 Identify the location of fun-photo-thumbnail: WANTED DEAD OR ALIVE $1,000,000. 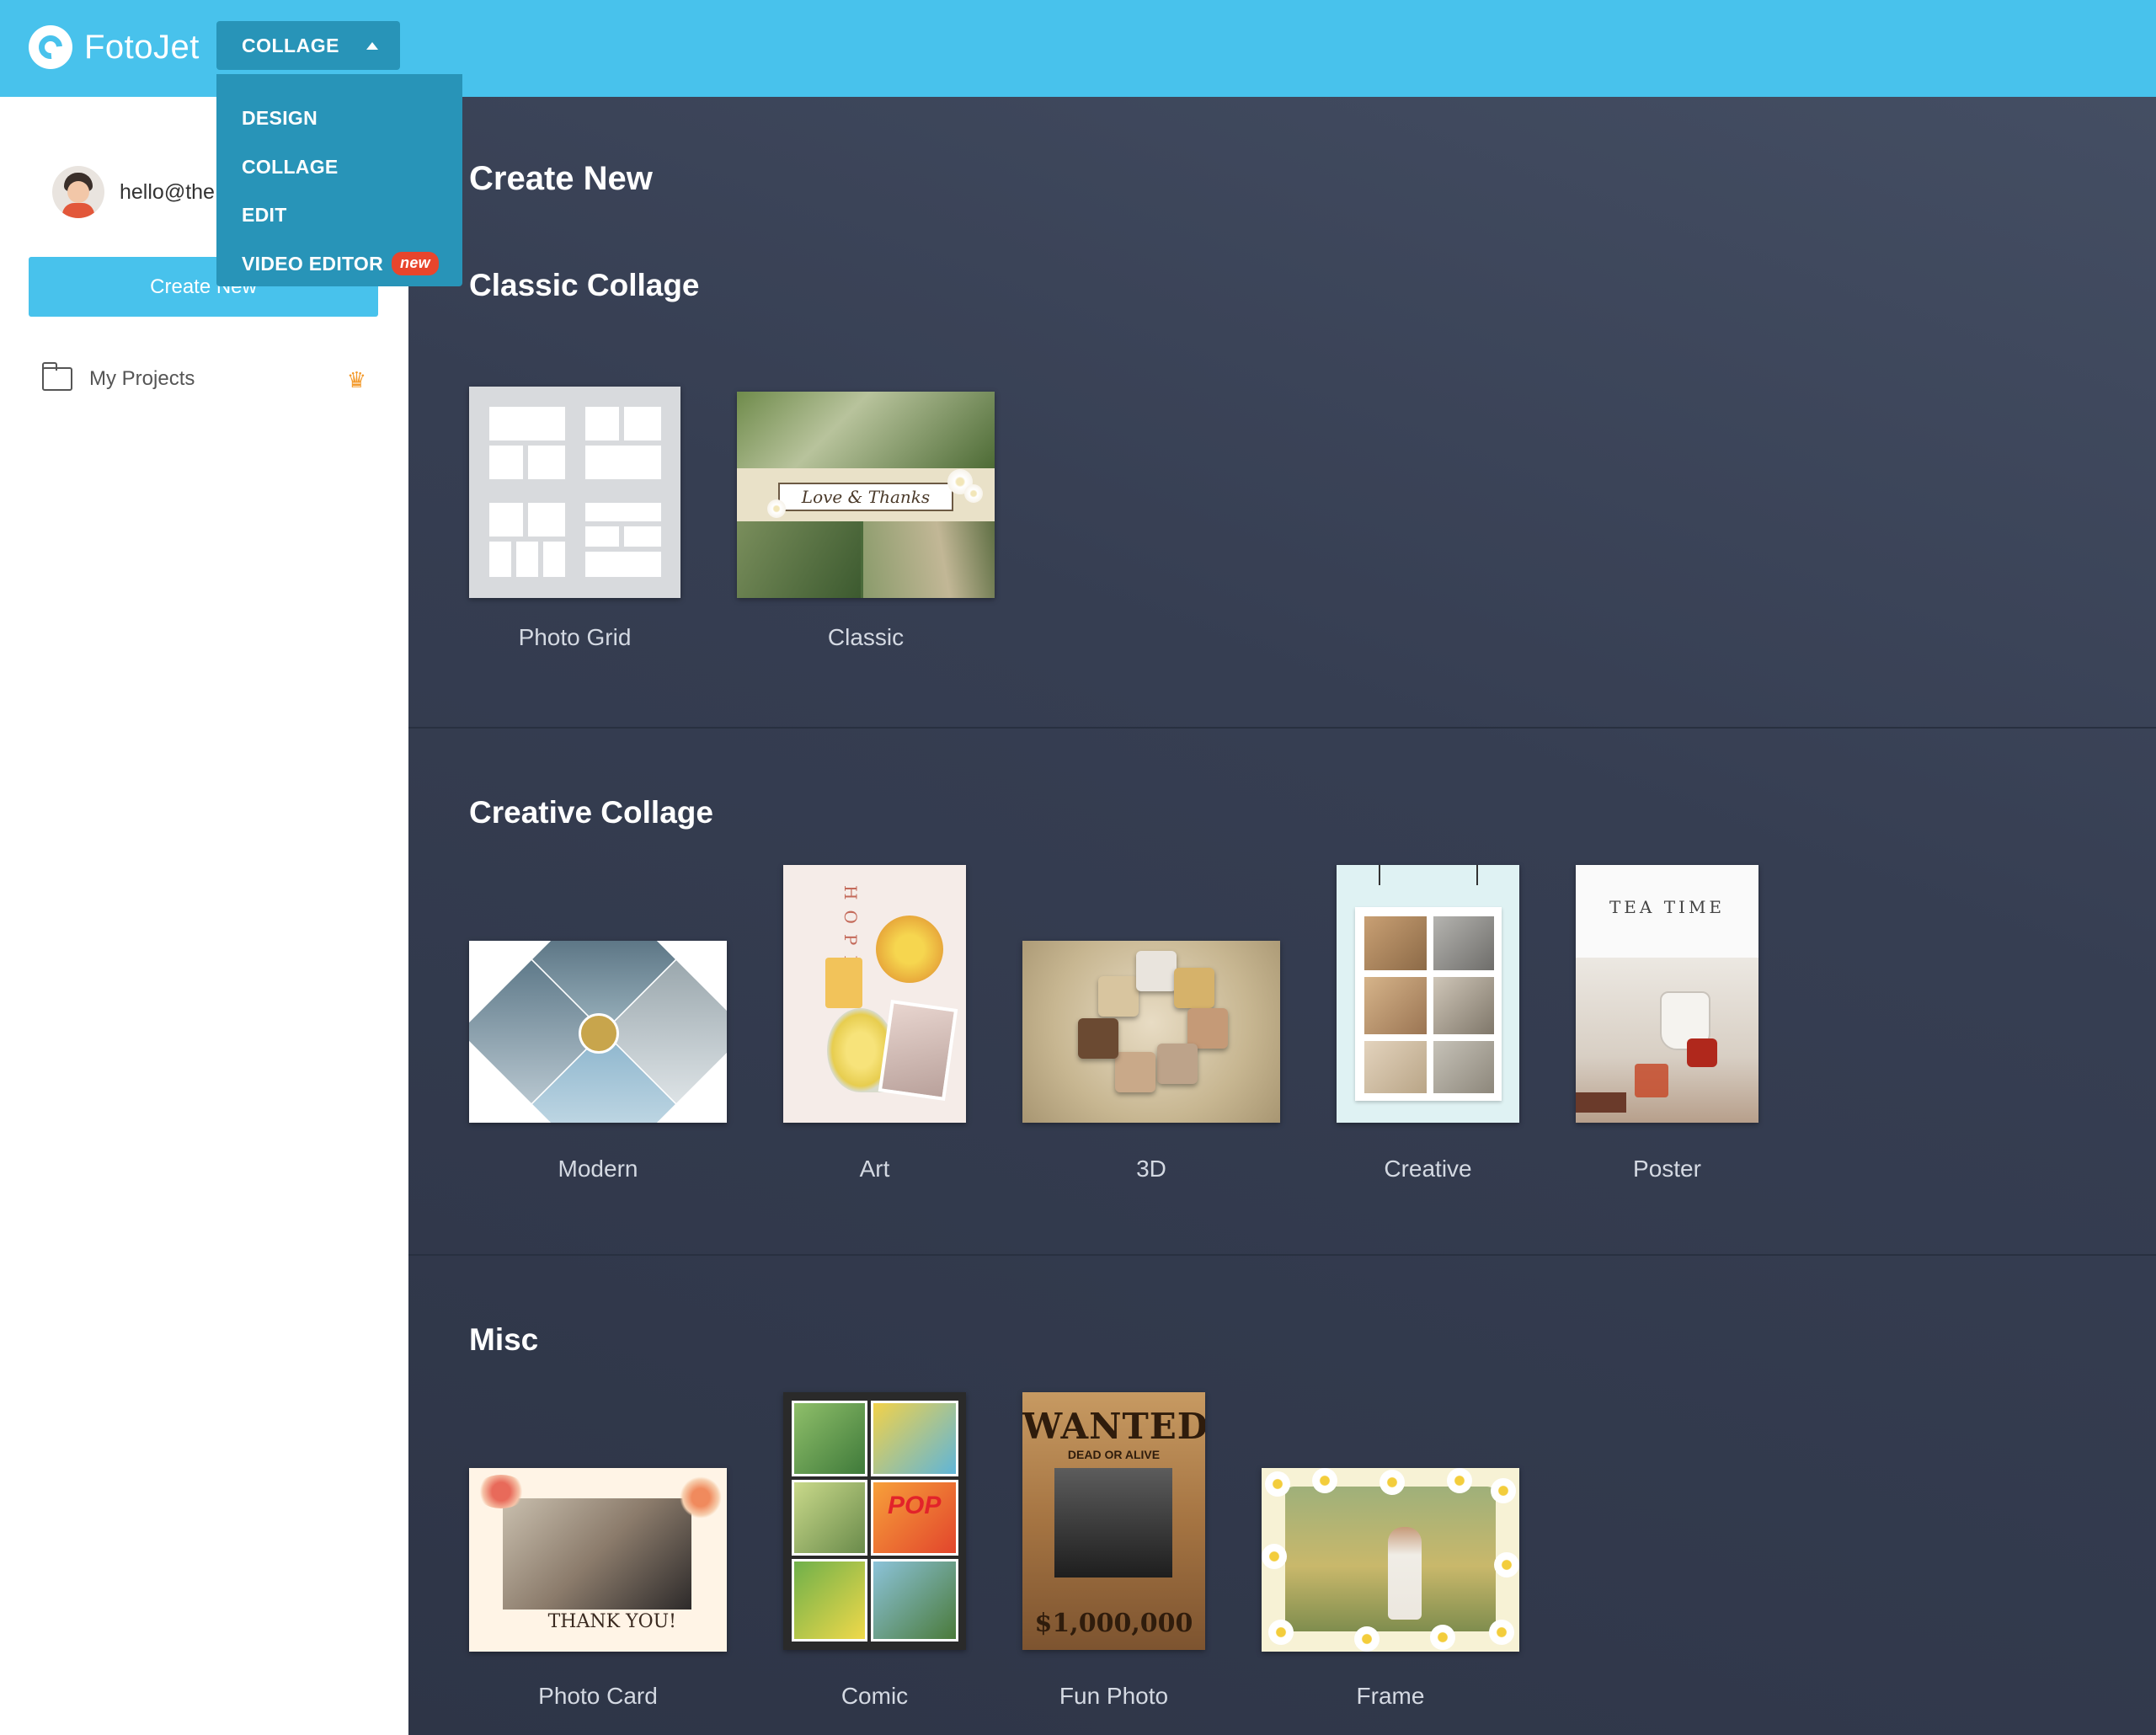
(1113, 1521).